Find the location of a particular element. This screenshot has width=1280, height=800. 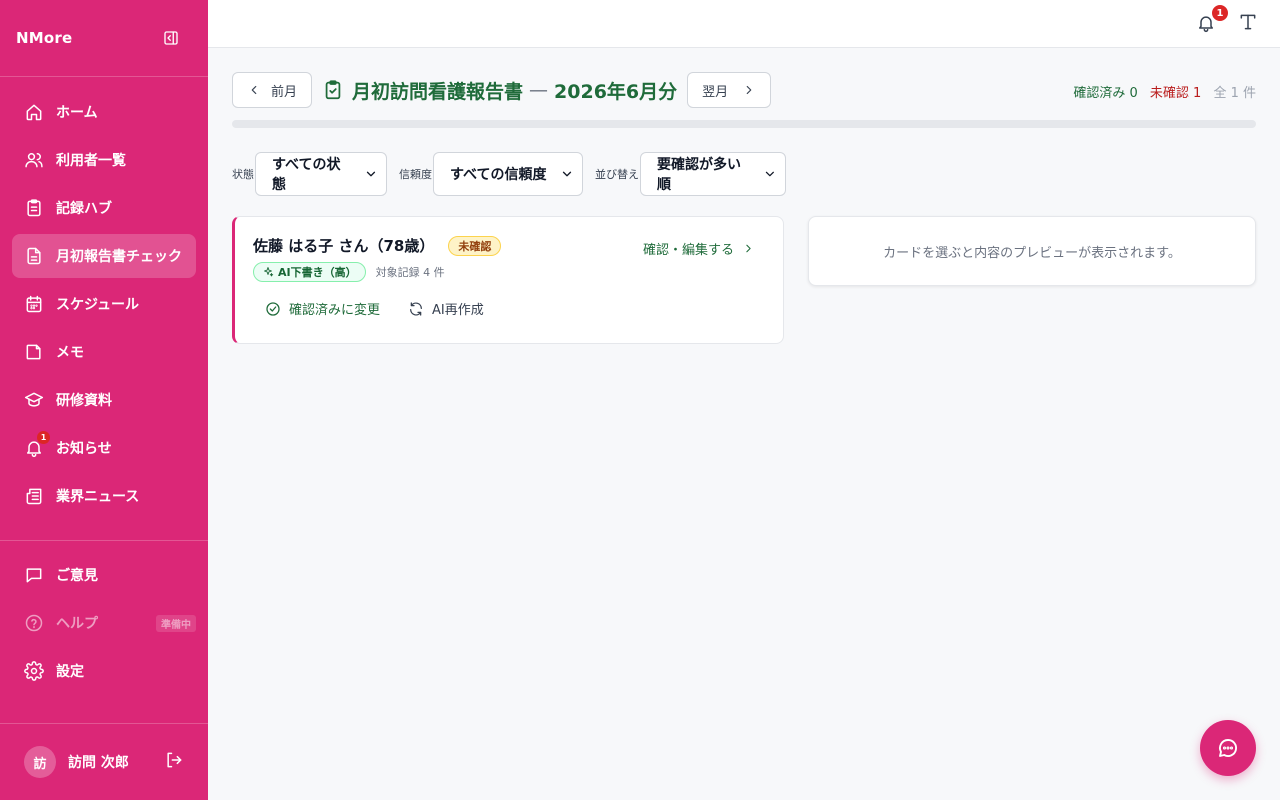

chat-icon is located at coordinates (34, 575).